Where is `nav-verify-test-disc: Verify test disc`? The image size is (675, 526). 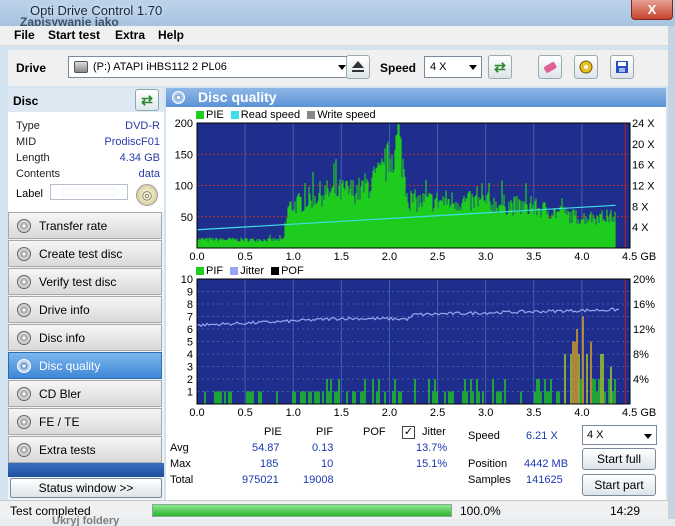
nav-verify-test-disc: Verify test disc is located at coordinates (85, 281).